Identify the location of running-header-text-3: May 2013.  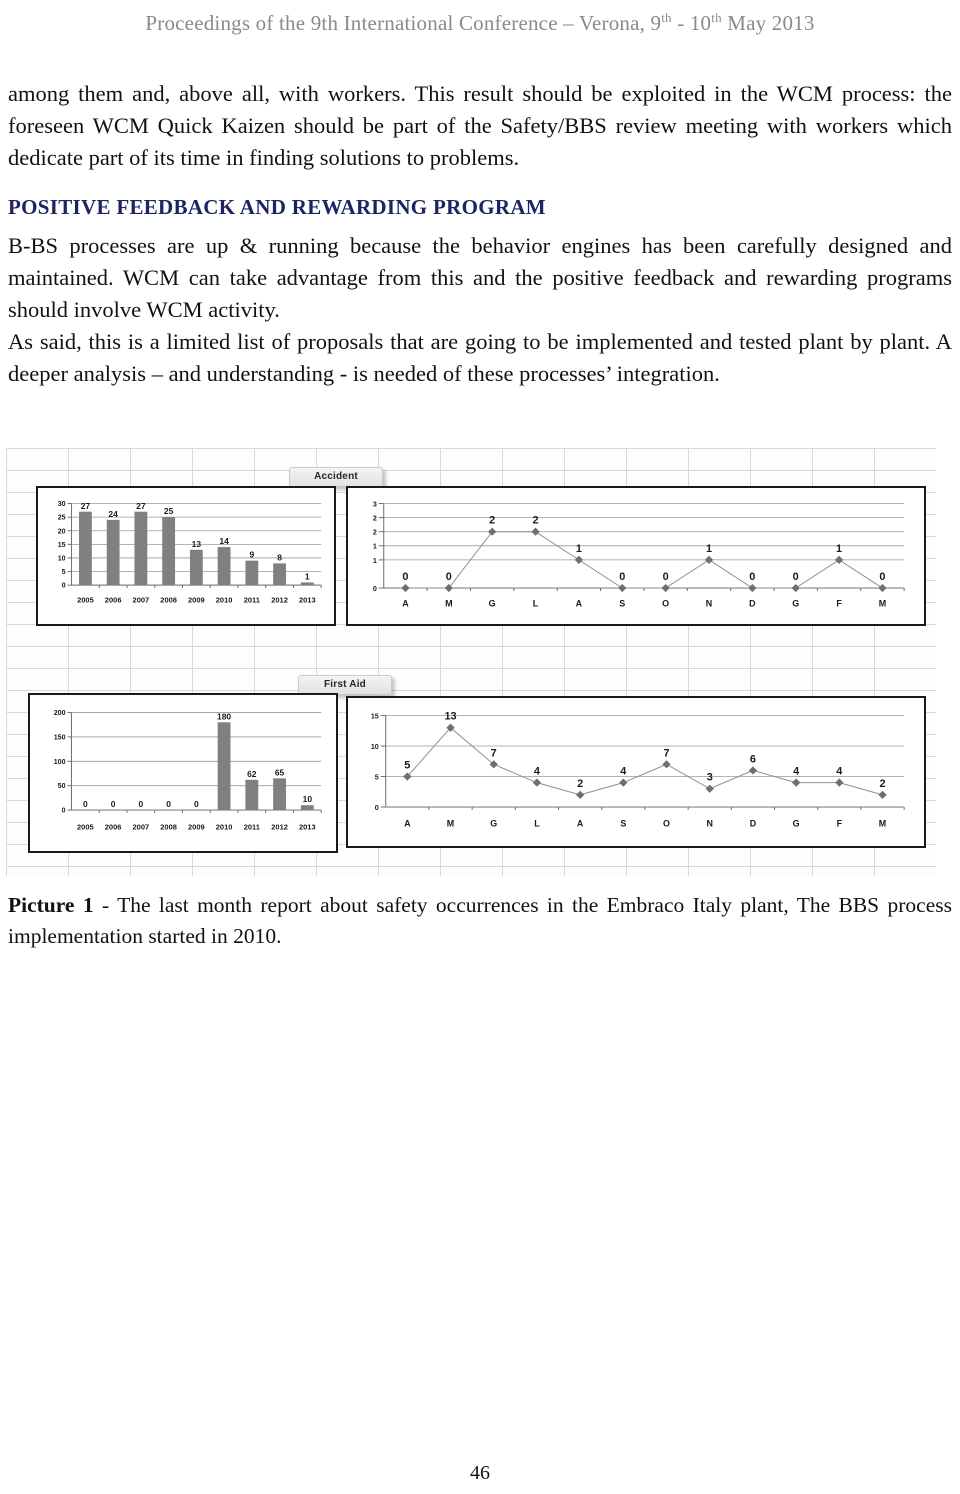
(768, 23).